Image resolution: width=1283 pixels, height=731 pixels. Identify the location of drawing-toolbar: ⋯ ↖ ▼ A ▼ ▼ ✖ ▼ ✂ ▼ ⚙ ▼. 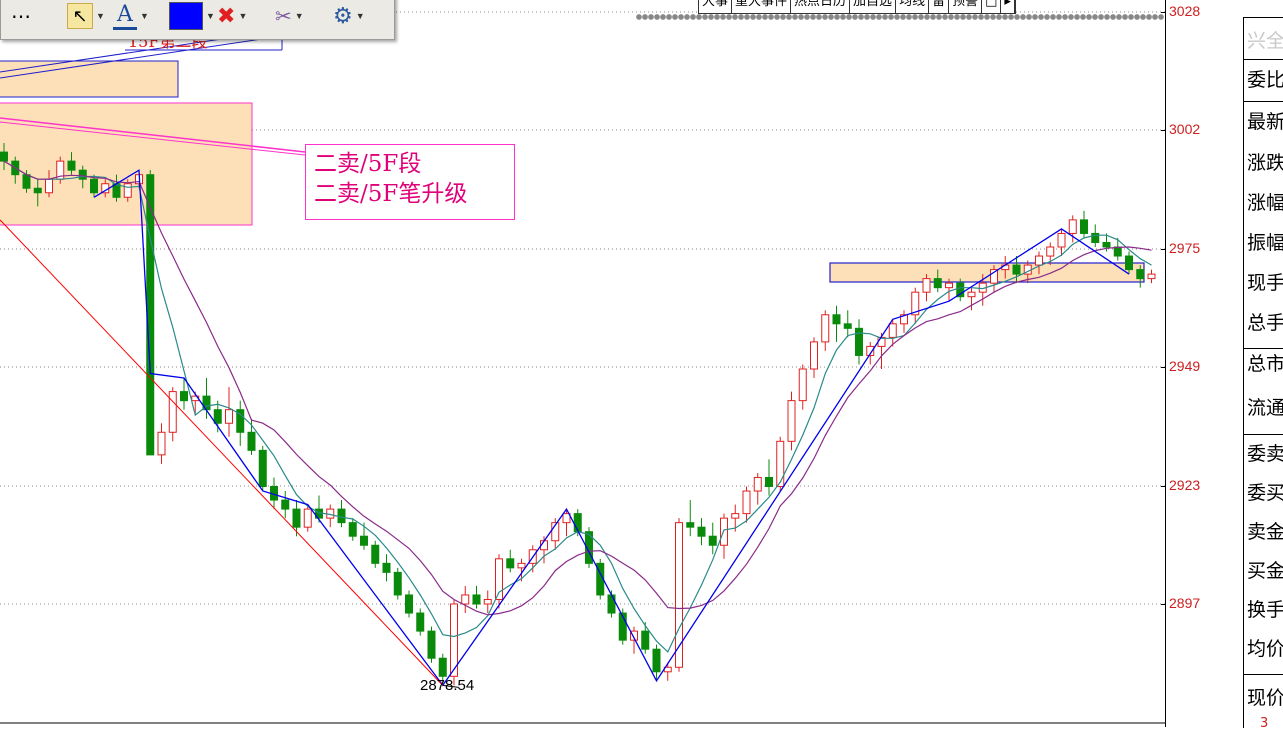
(197, 20).